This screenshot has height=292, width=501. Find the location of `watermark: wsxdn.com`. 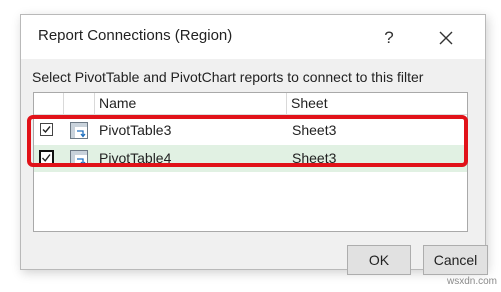

watermark: wsxdn.com is located at coordinates (472, 281).